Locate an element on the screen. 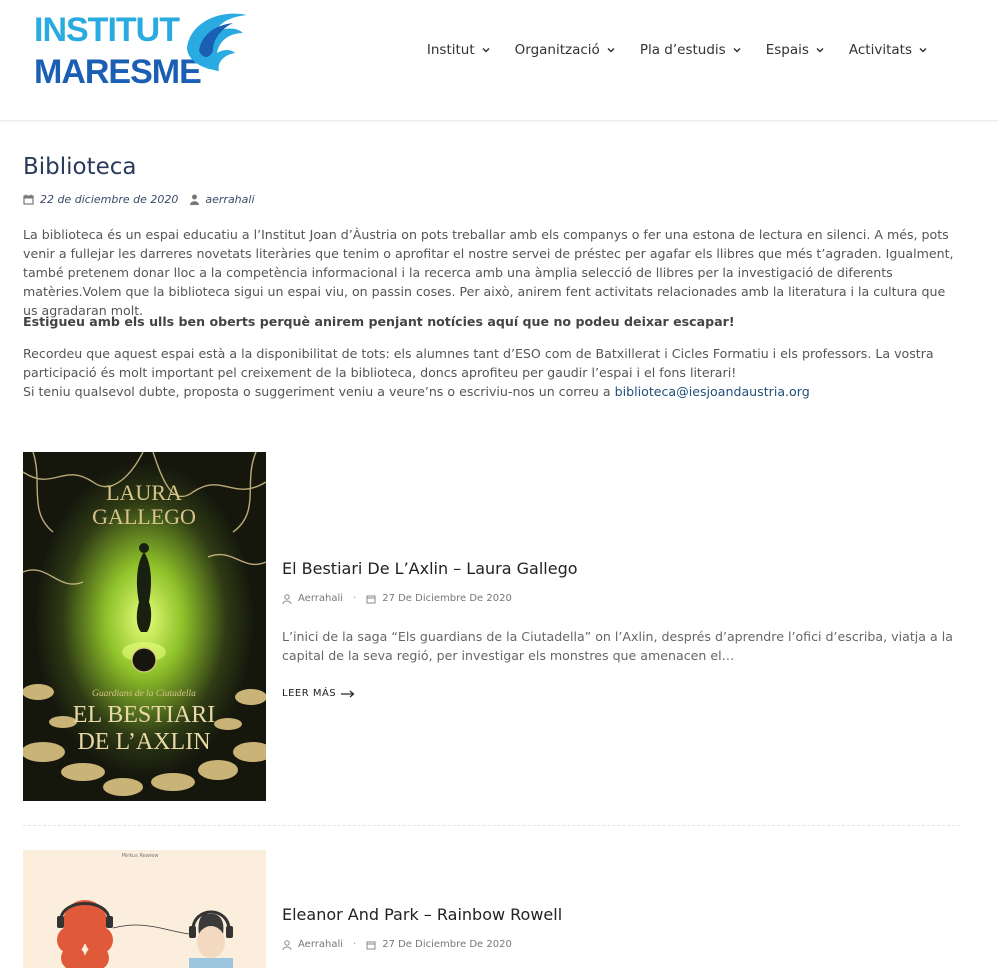 This screenshot has width=998, height=968. post-divider is located at coordinates (491, 825).